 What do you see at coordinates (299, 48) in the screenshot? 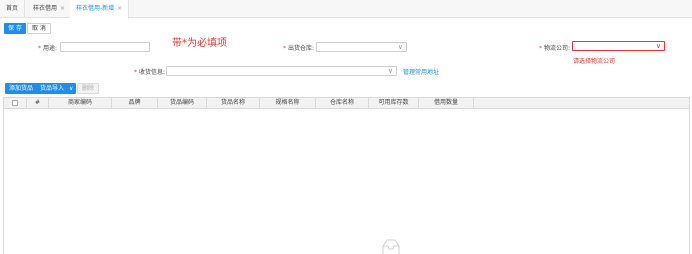
I see `warehouse-label: * 出货仓库:` at bounding box center [299, 48].